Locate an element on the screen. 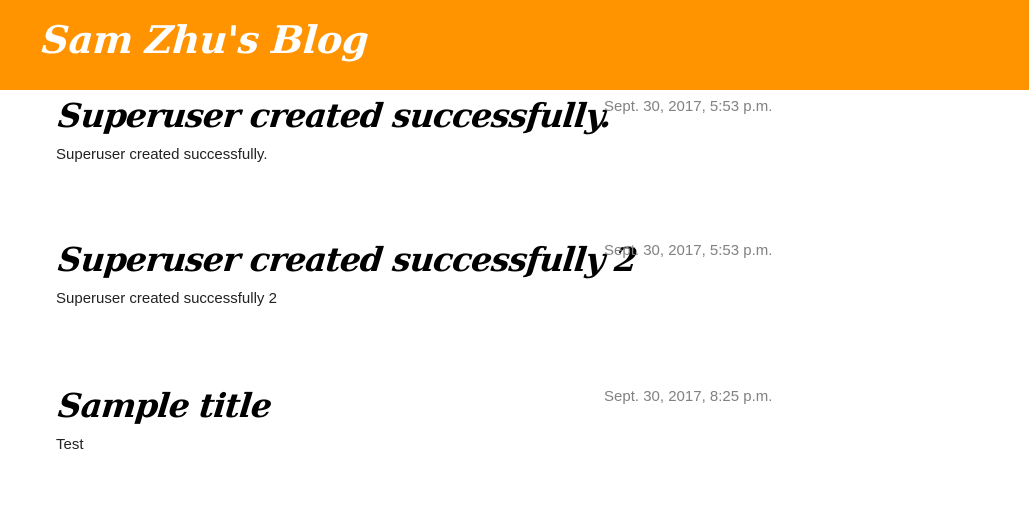 Image resolution: width=1029 pixels, height=524 pixels. post-date: Sept. 30, 2017, 8:25 p.m. is located at coordinates (688, 396).